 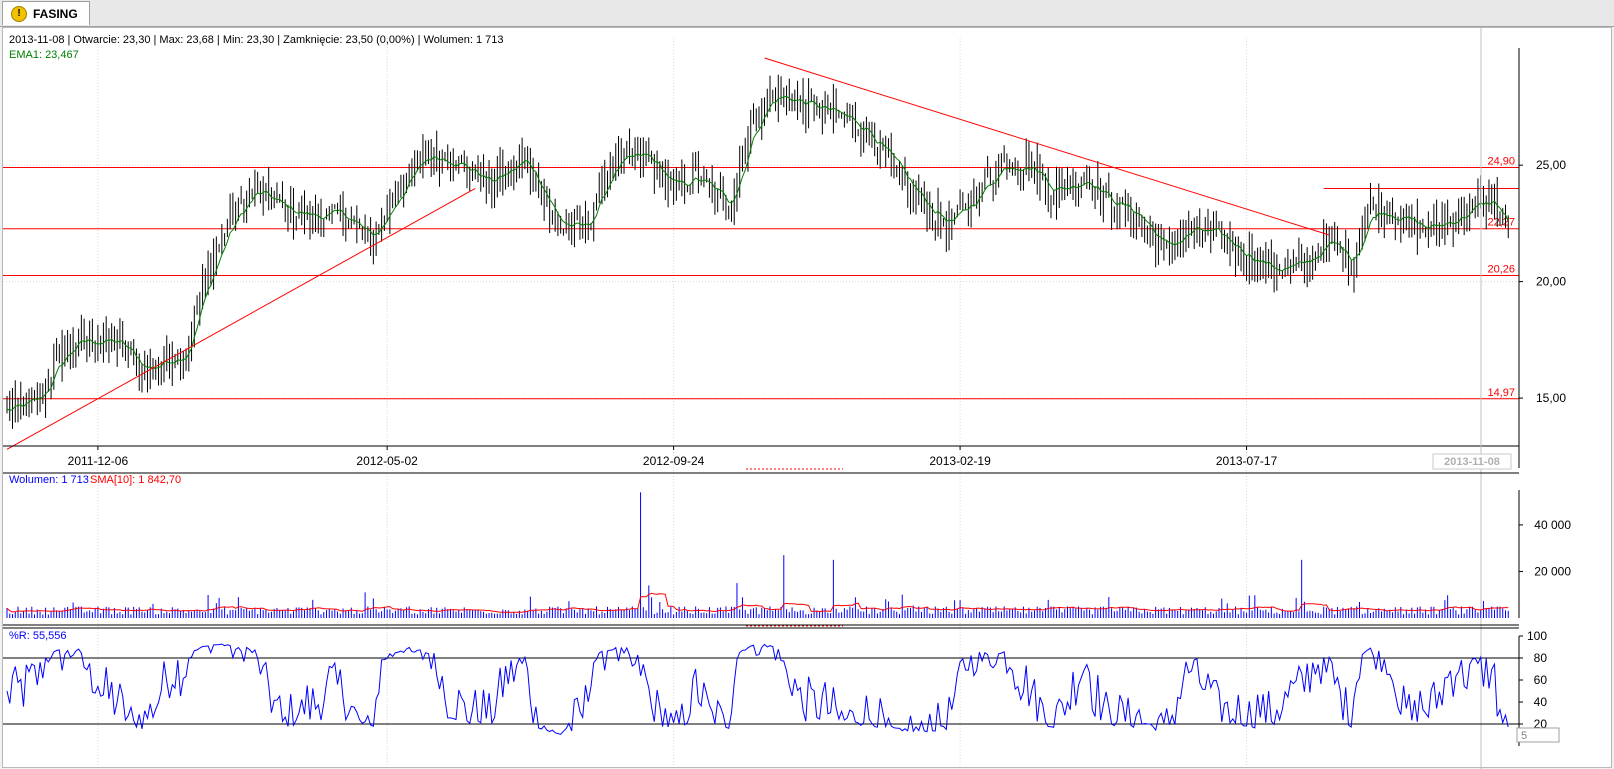 I want to click on level-label: 24,90, so click(x=1501, y=161).